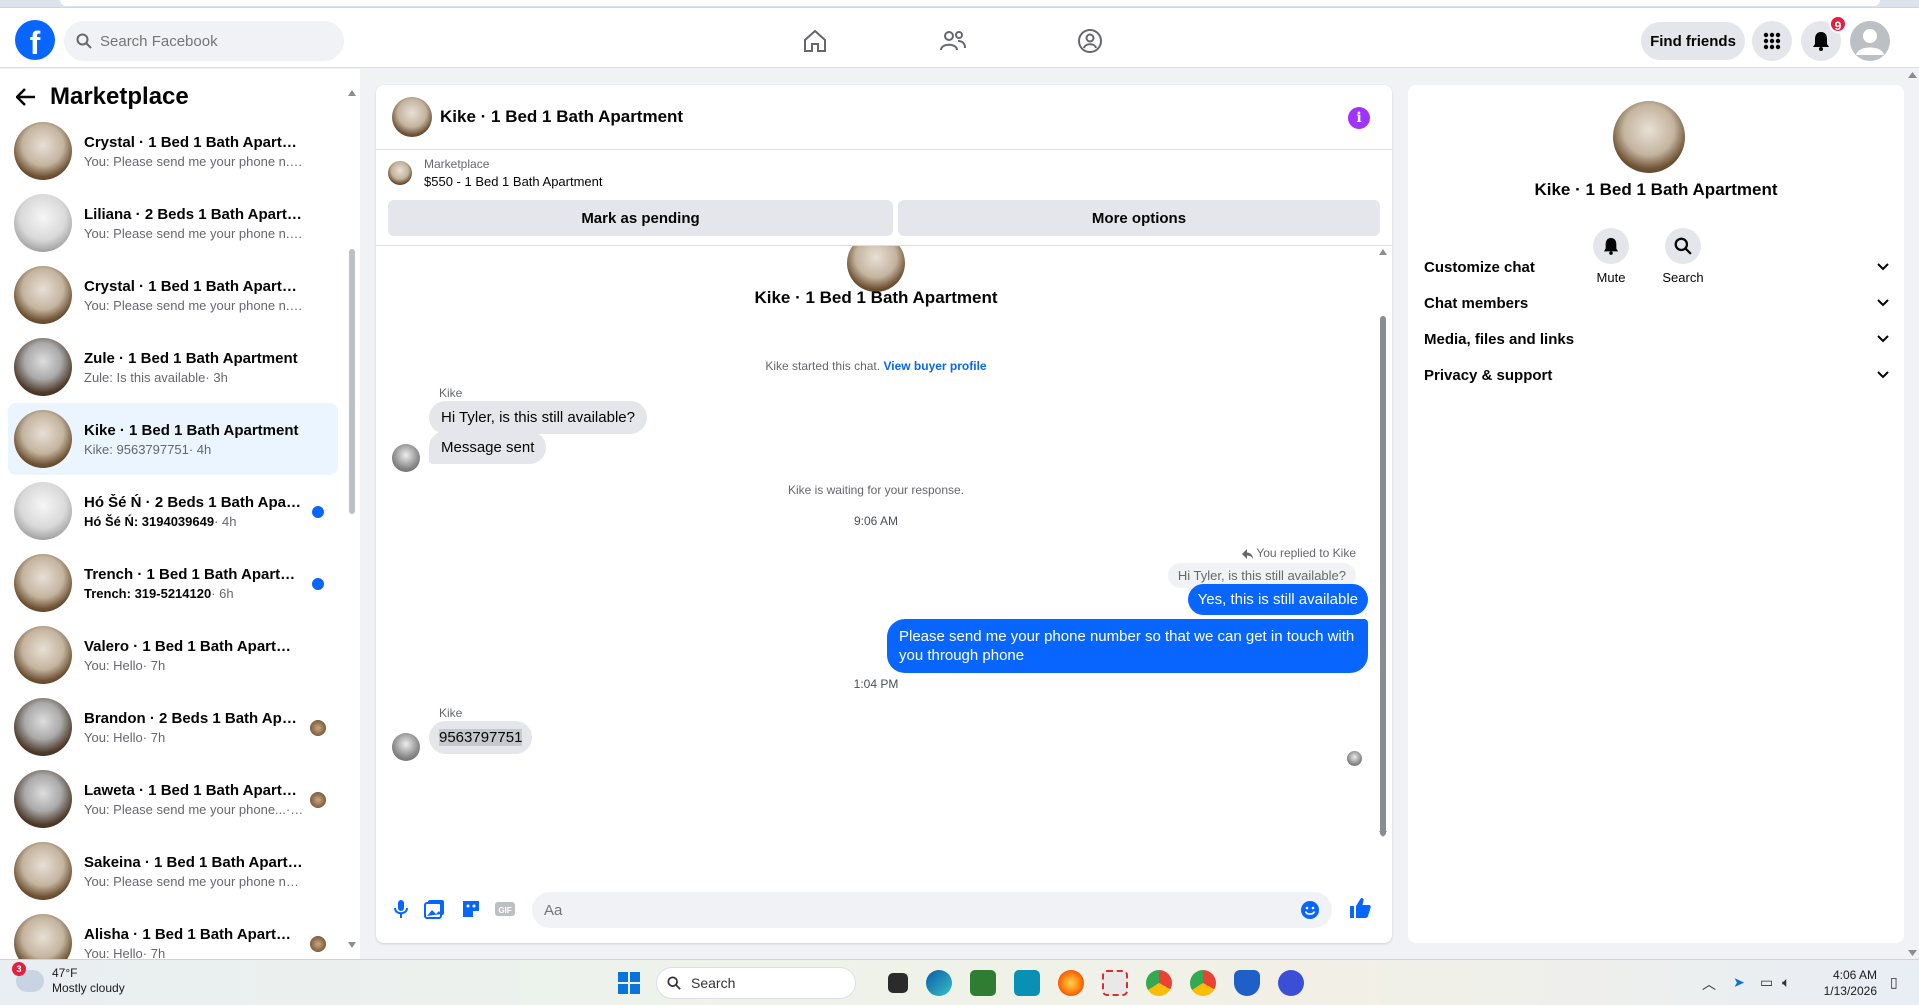  What do you see at coordinates (1850, 983) in the screenshot?
I see `system-clock: 4:06 AM 1/13/2026` at bounding box center [1850, 983].